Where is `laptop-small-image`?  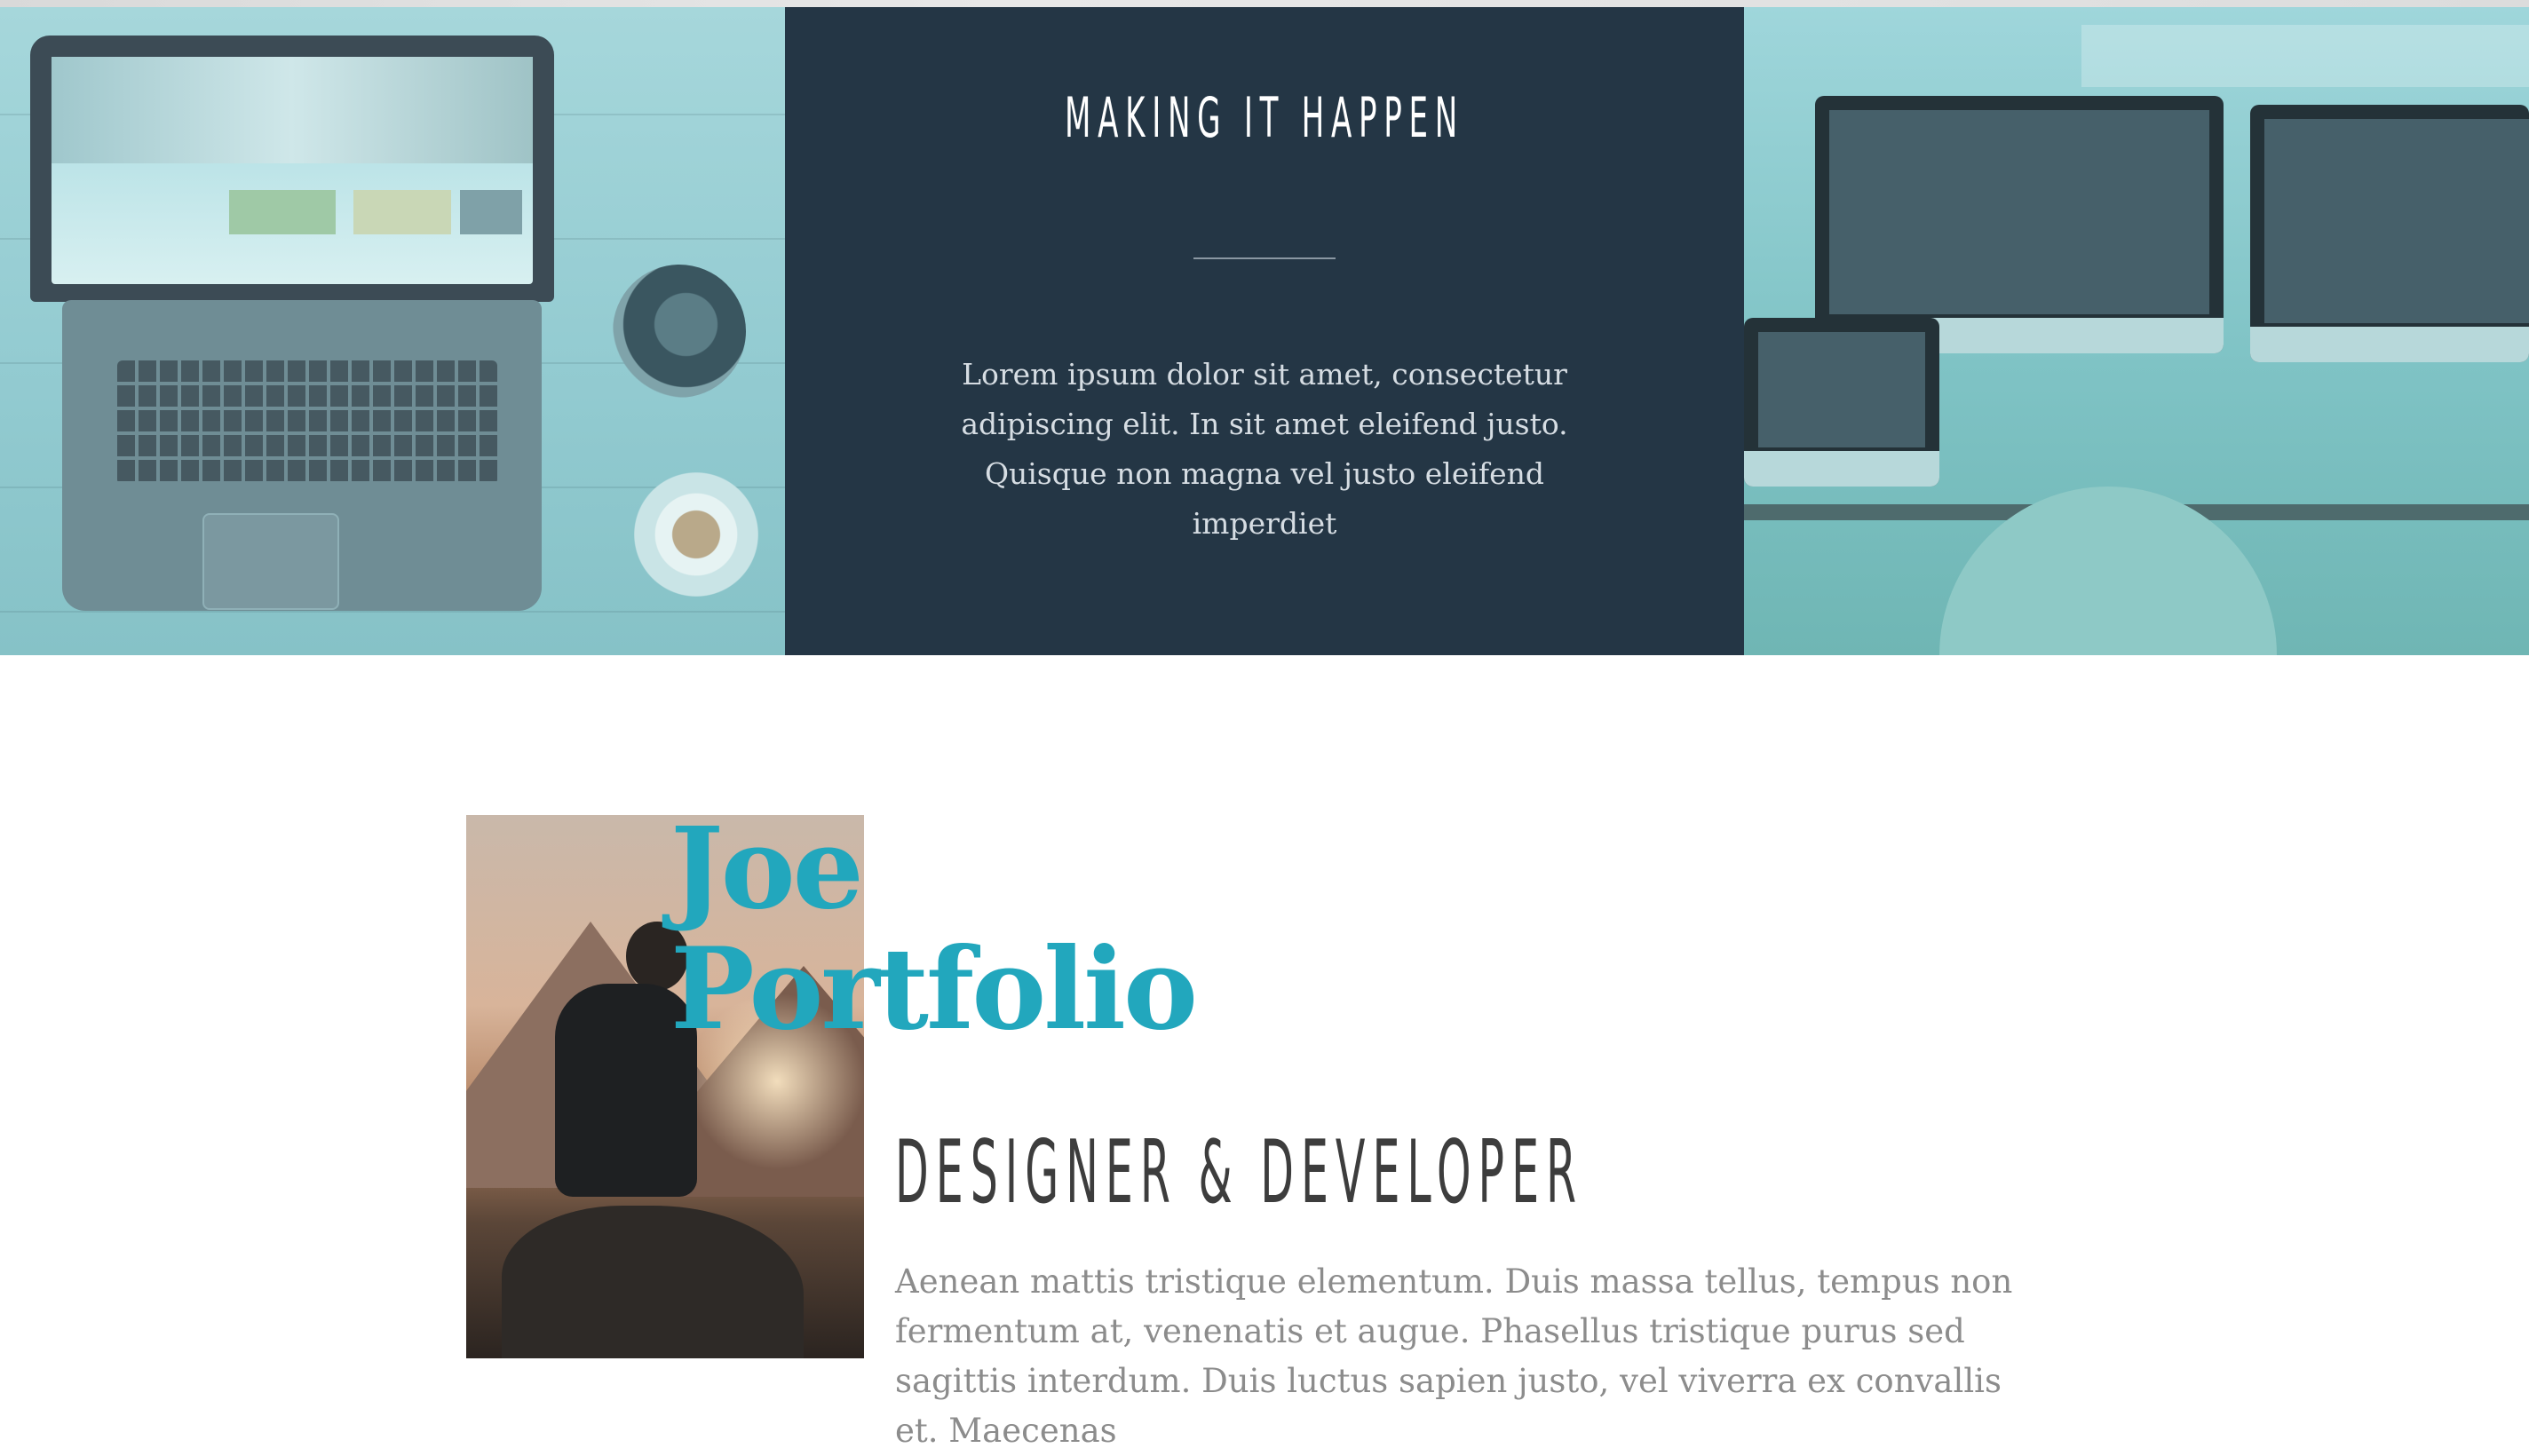 laptop-small-image is located at coordinates (1842, 403).